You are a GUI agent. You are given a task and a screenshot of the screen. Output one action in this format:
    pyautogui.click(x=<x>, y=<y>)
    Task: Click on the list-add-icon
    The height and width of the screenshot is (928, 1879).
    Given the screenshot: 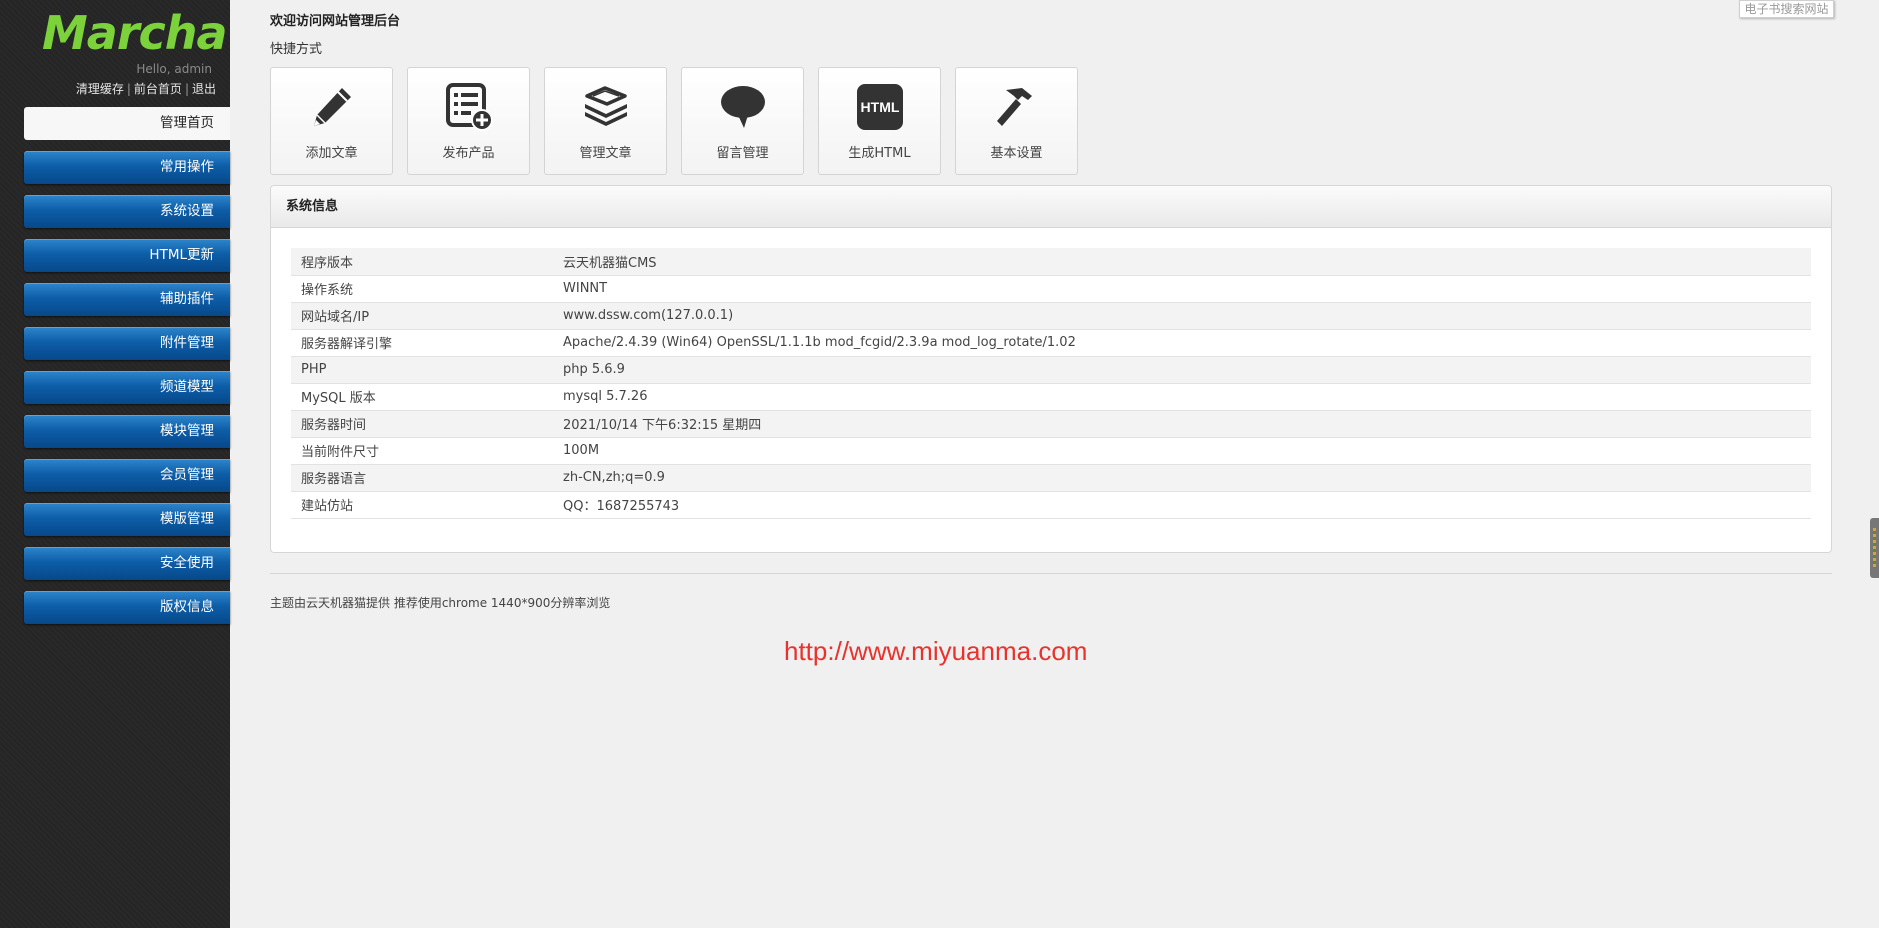 What is the action you would take?
    pyautogui.click(x=469, y=107)
    